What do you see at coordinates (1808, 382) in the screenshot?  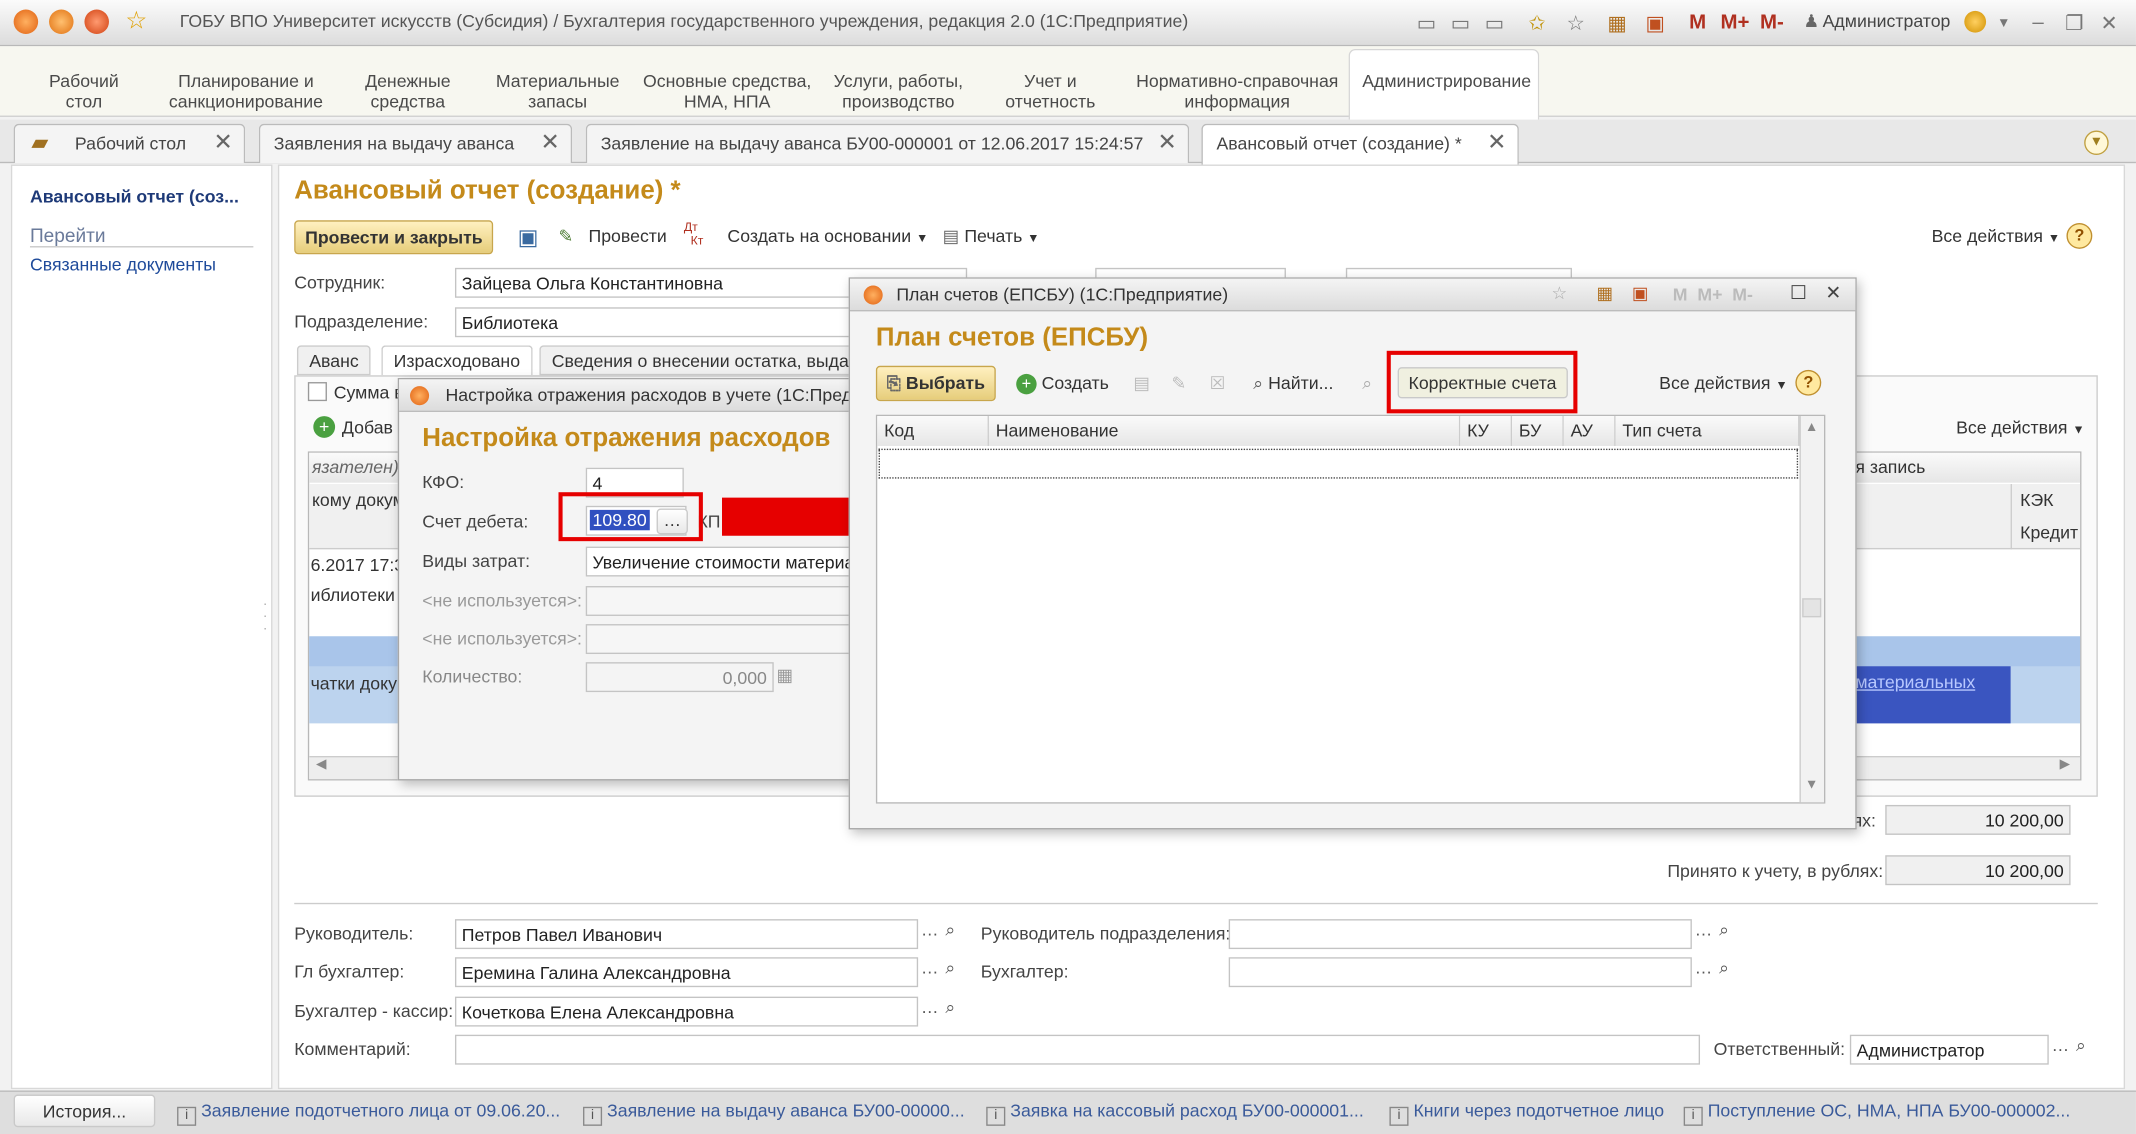 I see `plan-help-icon: ?` at bounding box center [1808, 382].